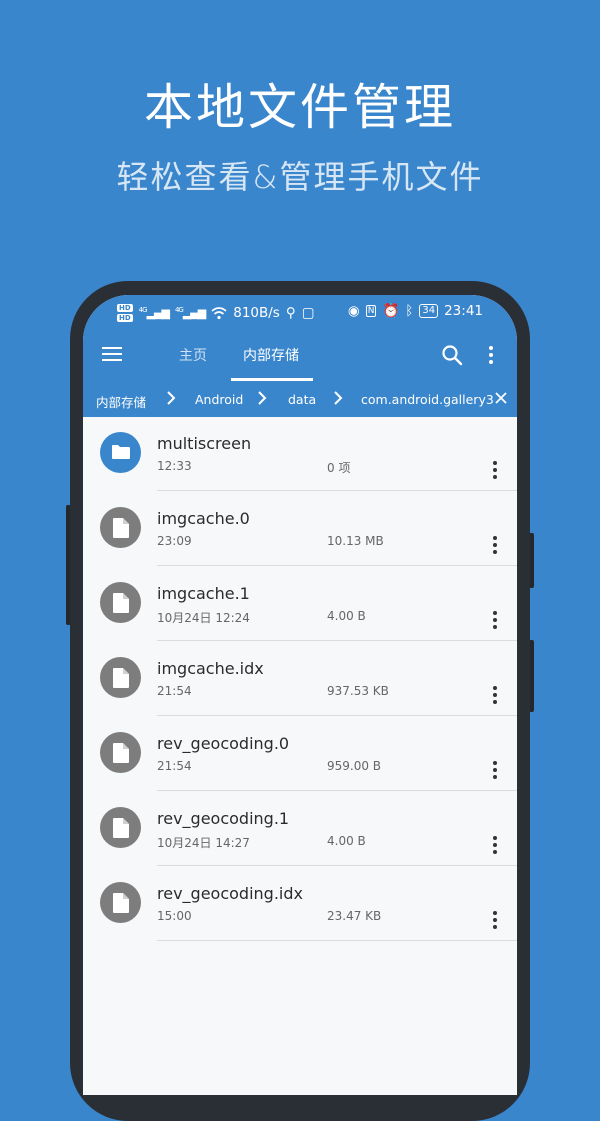 Image resolution: width=600 pixels, height=1121 pixels. I want to click on file-name: imgcache.0, so click(203, 518).